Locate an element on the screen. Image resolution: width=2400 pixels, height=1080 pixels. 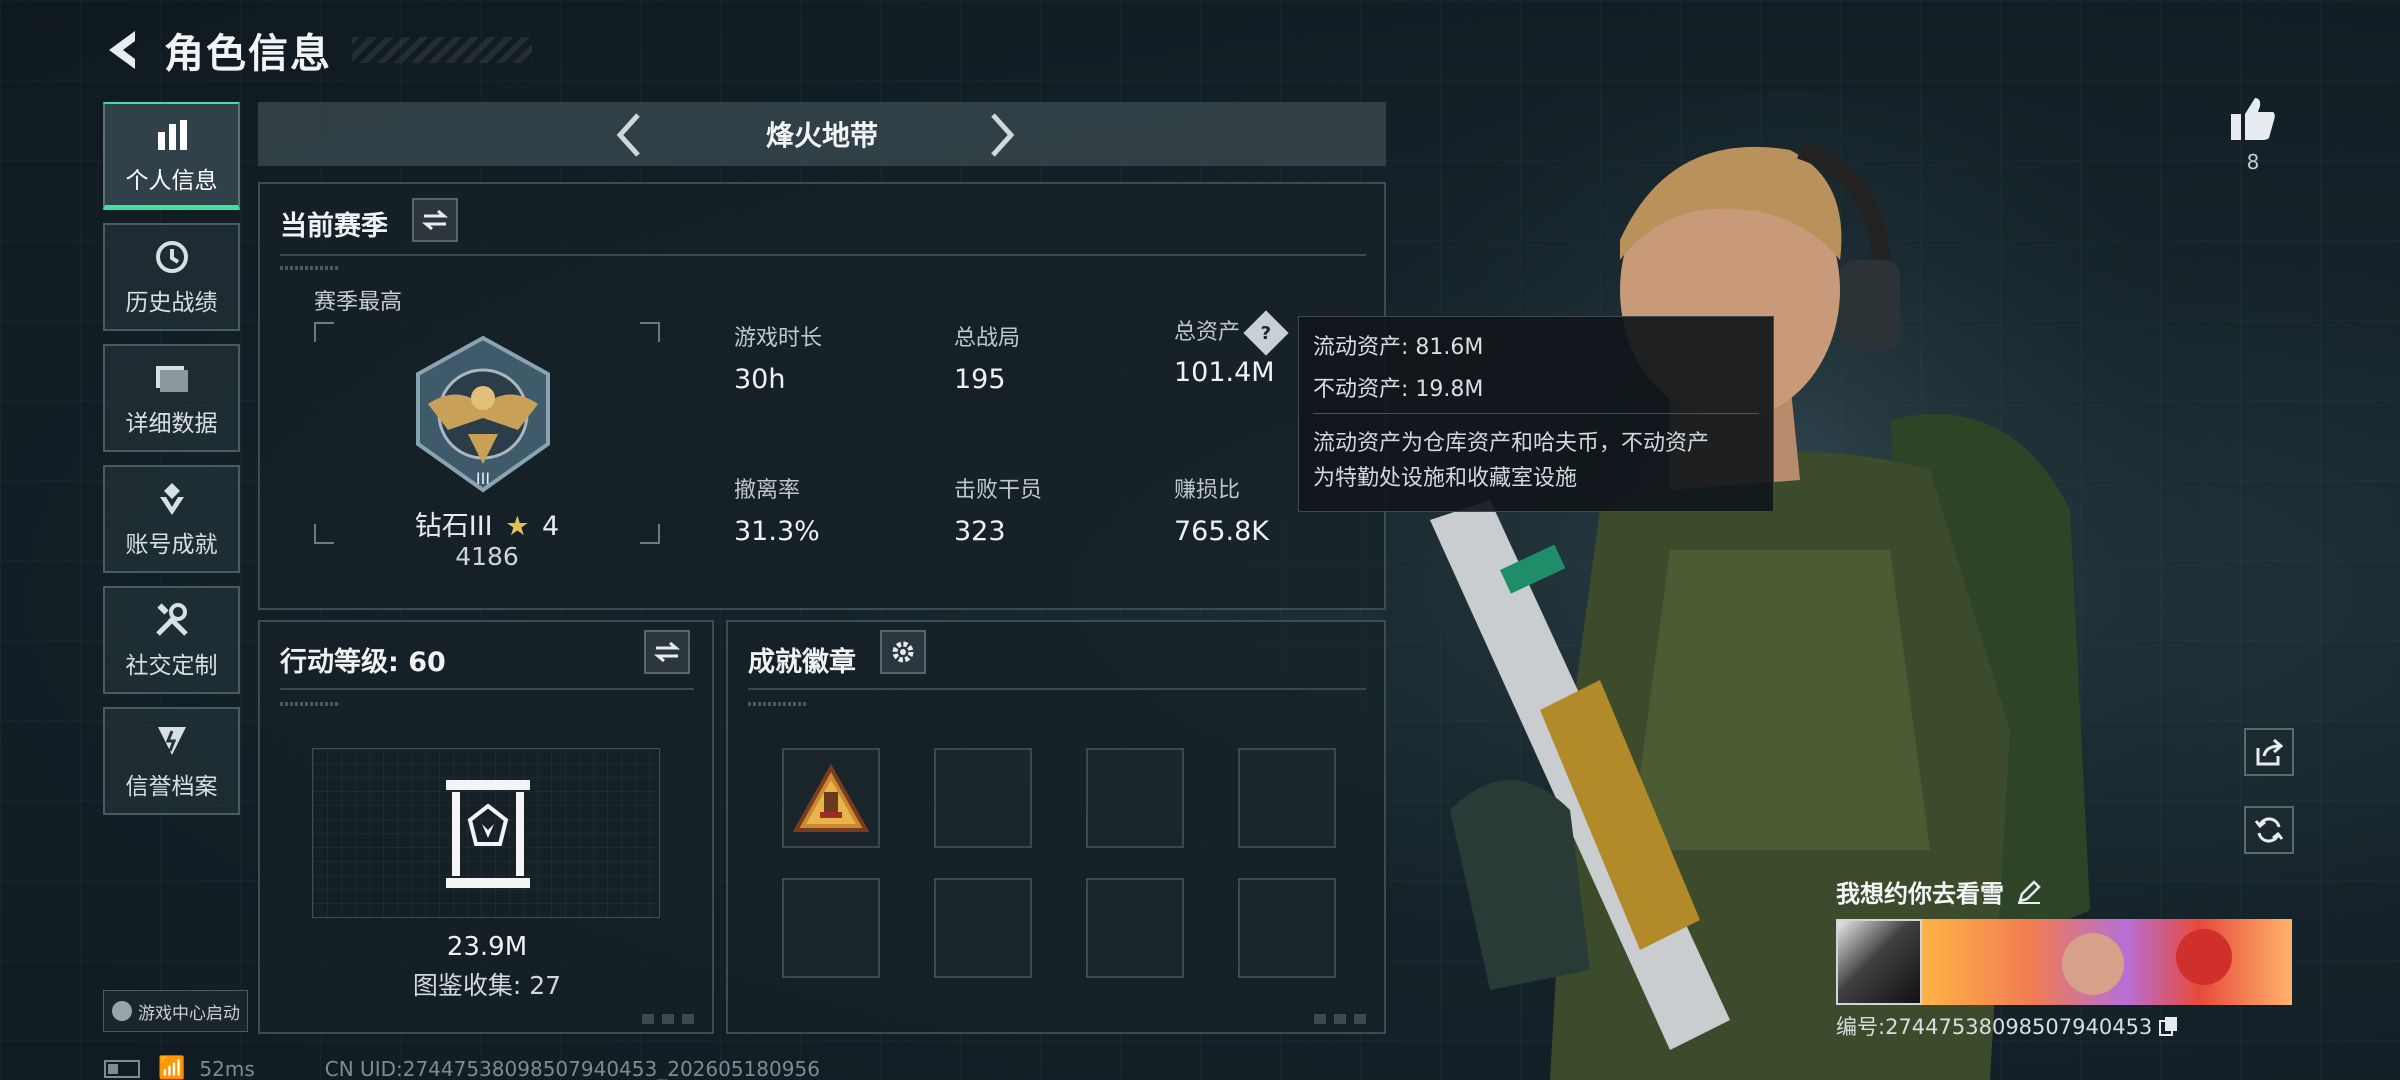
stat-extraction-rate: 撤离率 31.3% is located at coordinates (777, 509).